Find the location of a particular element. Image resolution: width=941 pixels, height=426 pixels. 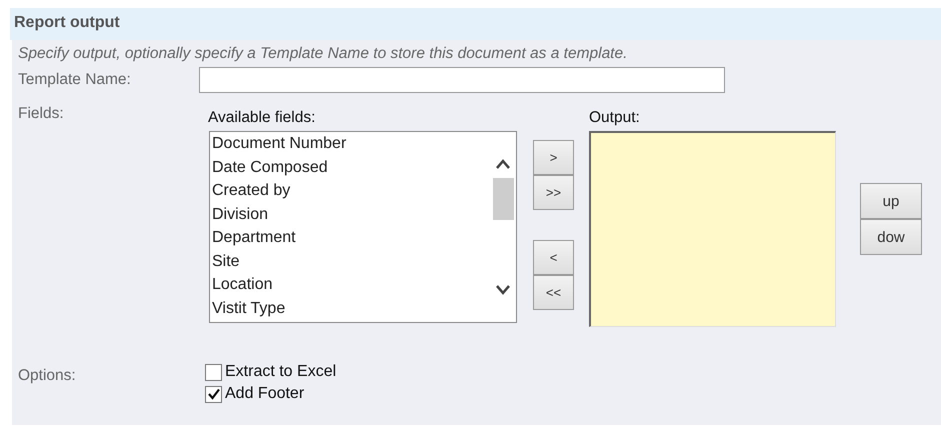

list-box: Document Number Date Composed Created by Division Department Site Location Vistit Type is located at coordinates (363, 227).